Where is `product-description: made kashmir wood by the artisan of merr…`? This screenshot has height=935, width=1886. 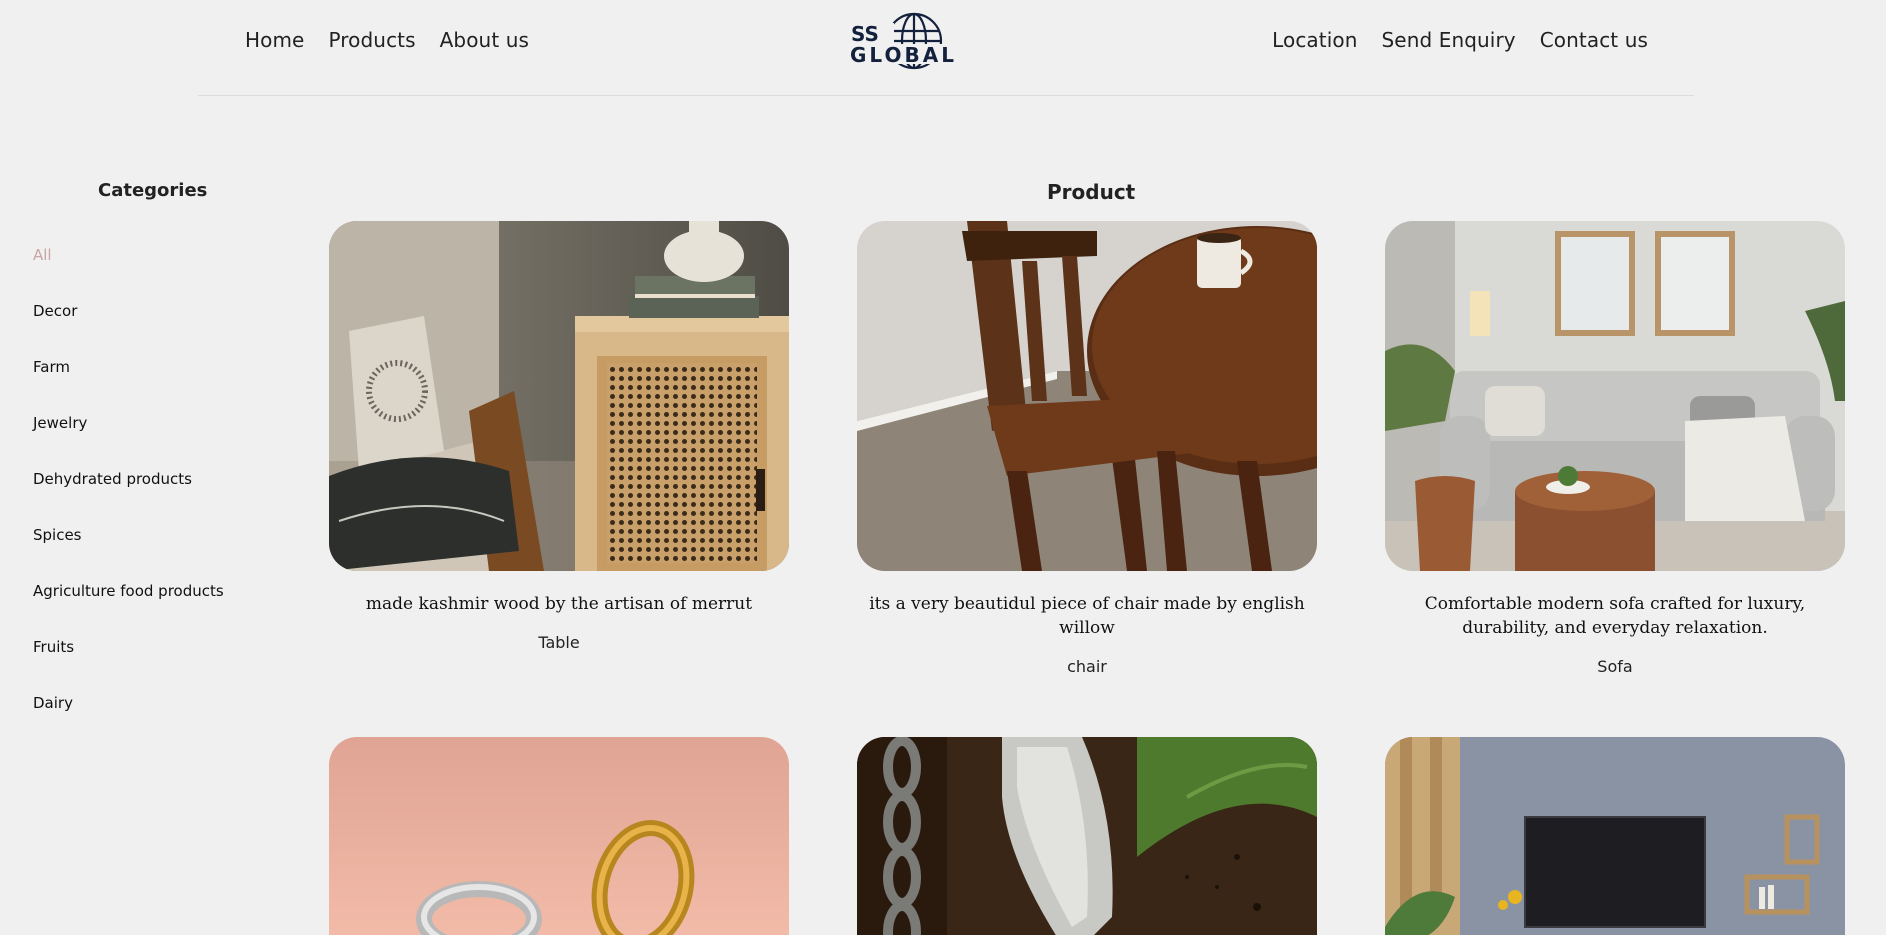
product-description: made kashmir wood by the artisan of merr… is located at coordinates (559, 604).